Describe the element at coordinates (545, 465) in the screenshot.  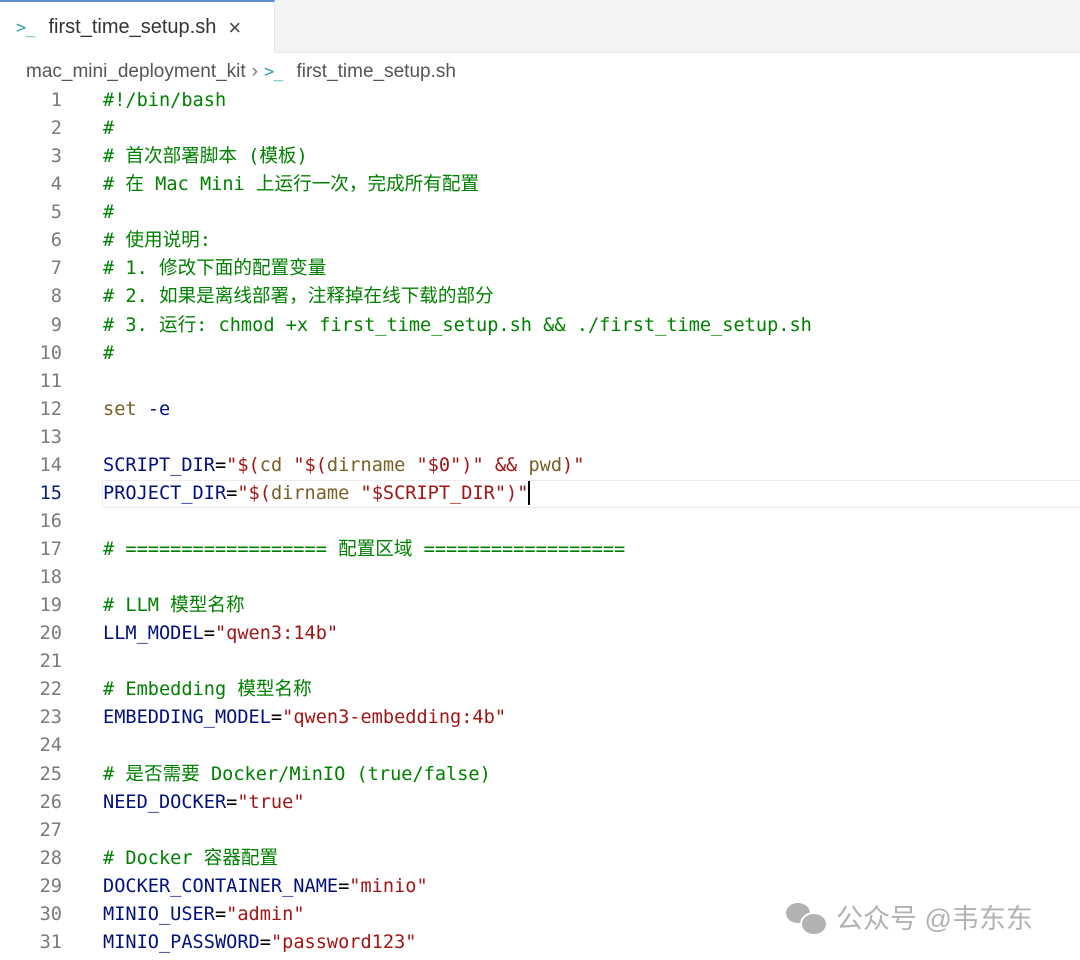
I see `code-token: pwd` at that location.